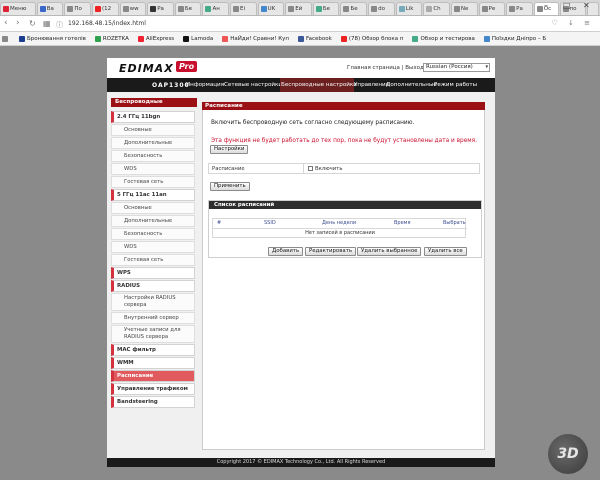 This screenshot has width=600, height=480. Describe the element at coordinates (111, 38) in the screenshot. I see `bookmark-item: ROZETKA` at that location.